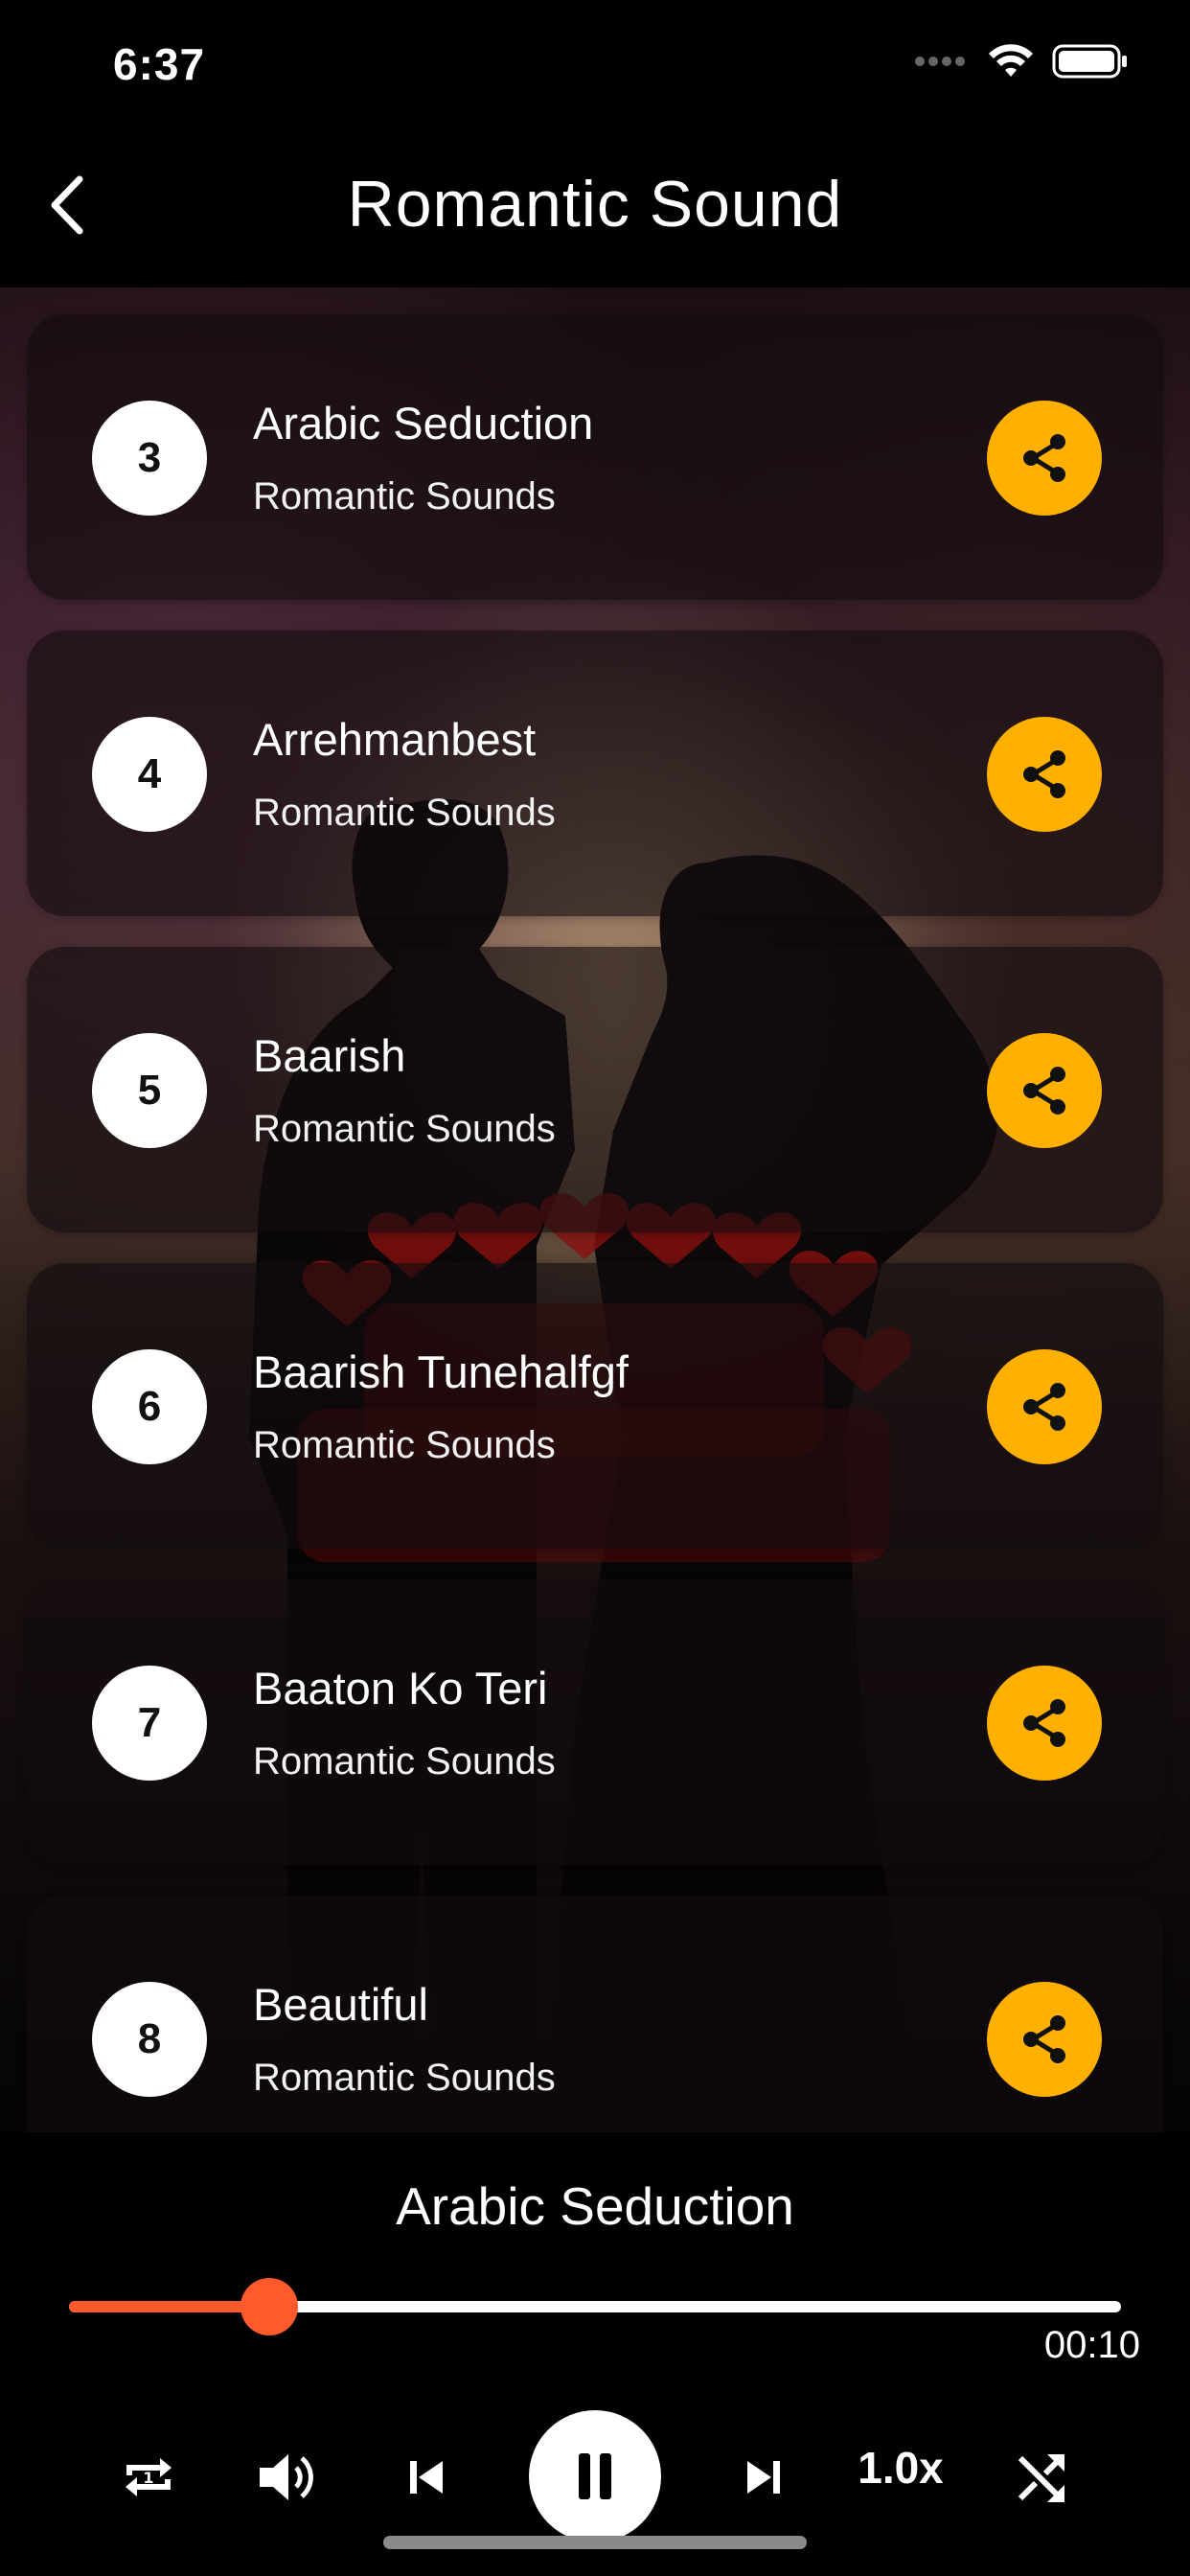 Image resolution: width=1190 pixels, height=2576 pixels. I want to click on app-header: Romantic Sound, so click(595, 207).